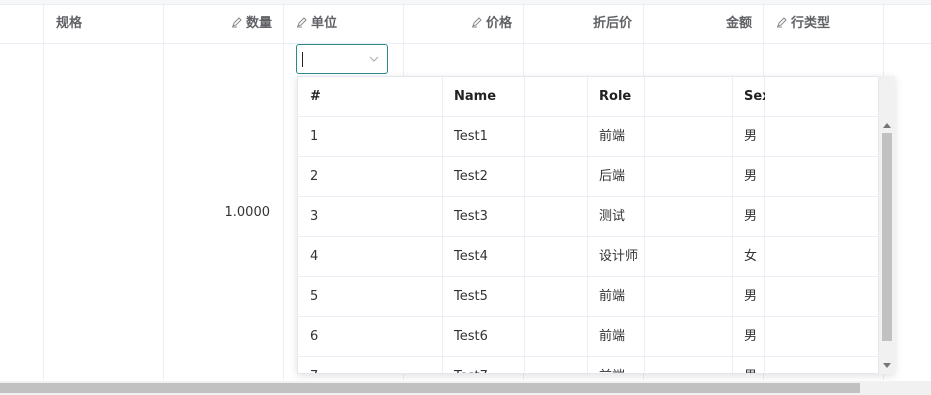 Image resolution: width=931 pixels, height=395 pixels. Describe the element at coordinates (471, 216) in the screenshot. I see `row-name: Test3` at that location.